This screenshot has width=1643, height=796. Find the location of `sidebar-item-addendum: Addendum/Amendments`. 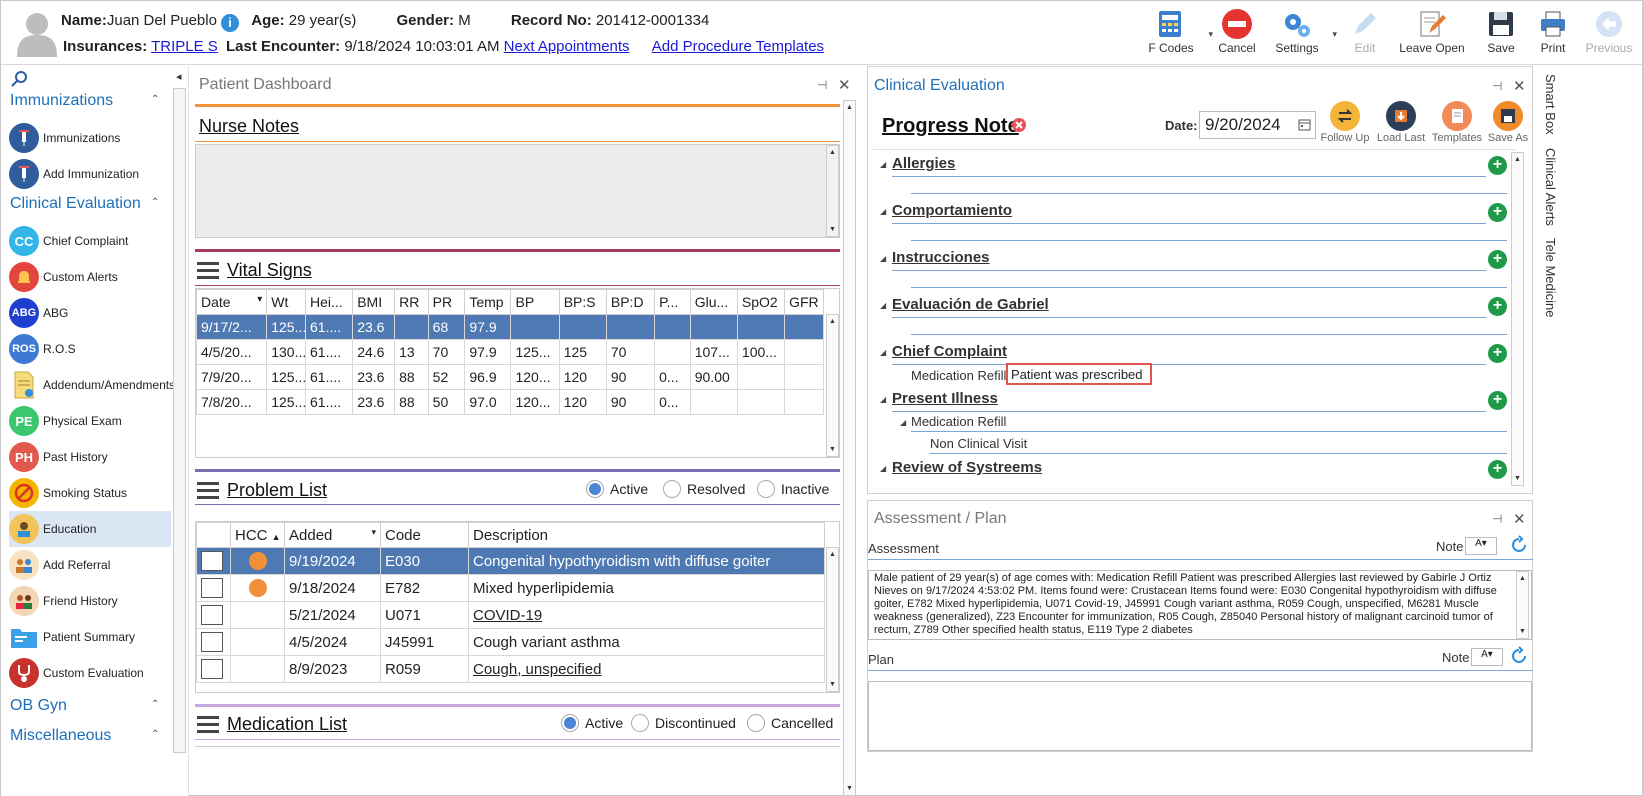

sidebar-item-addendum: Addendum/Amendments is located at coordinates (92, 385).